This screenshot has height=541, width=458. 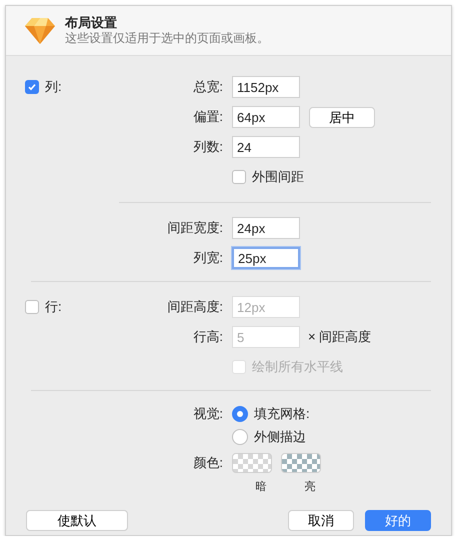 I want to click on input-field: 24px, so click(x=266, y=228).